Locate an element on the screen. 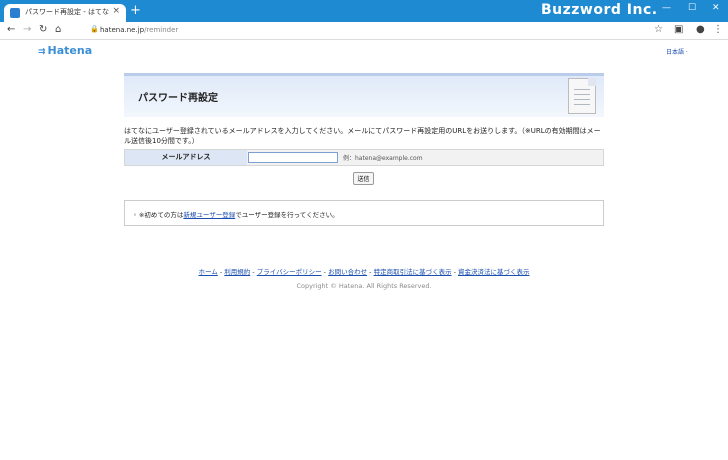  email-form-row: メールアドレス 例：hatena@example.com is located at coordinates (364, 157).